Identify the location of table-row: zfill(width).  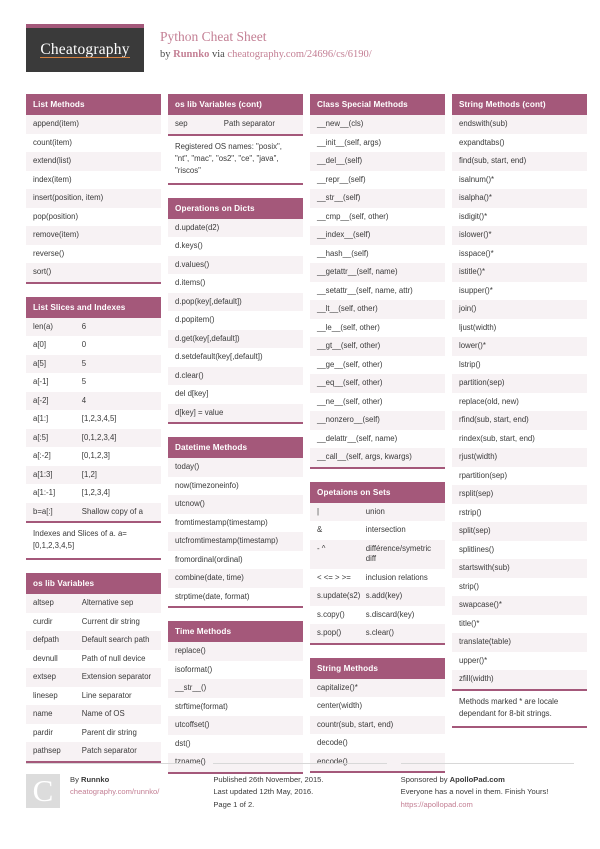
(519, 679).